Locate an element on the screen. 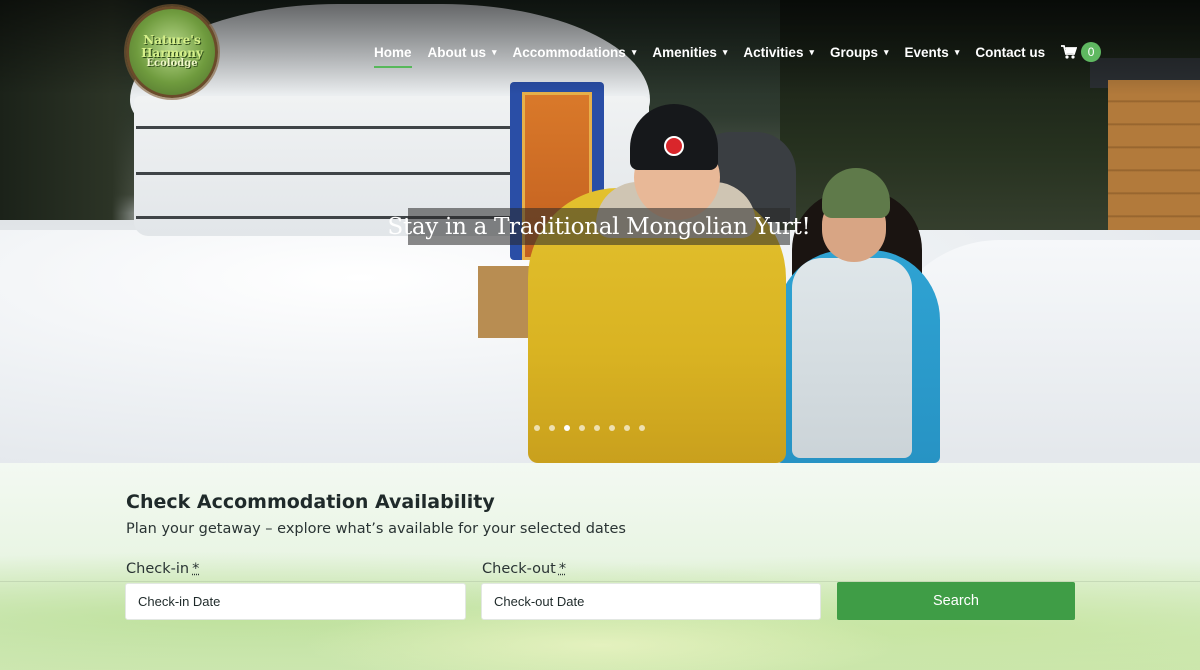 The height and width of the screenshot is (670, 1200). nav-item-accommodations: Accommodations ▾ is located at coordinates (575, 52).